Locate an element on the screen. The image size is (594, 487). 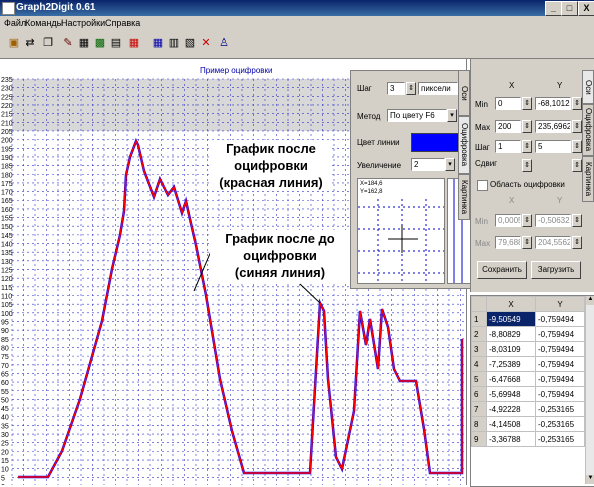
area-max-x-spin: ⇕ is located at coordinates (527, 242).